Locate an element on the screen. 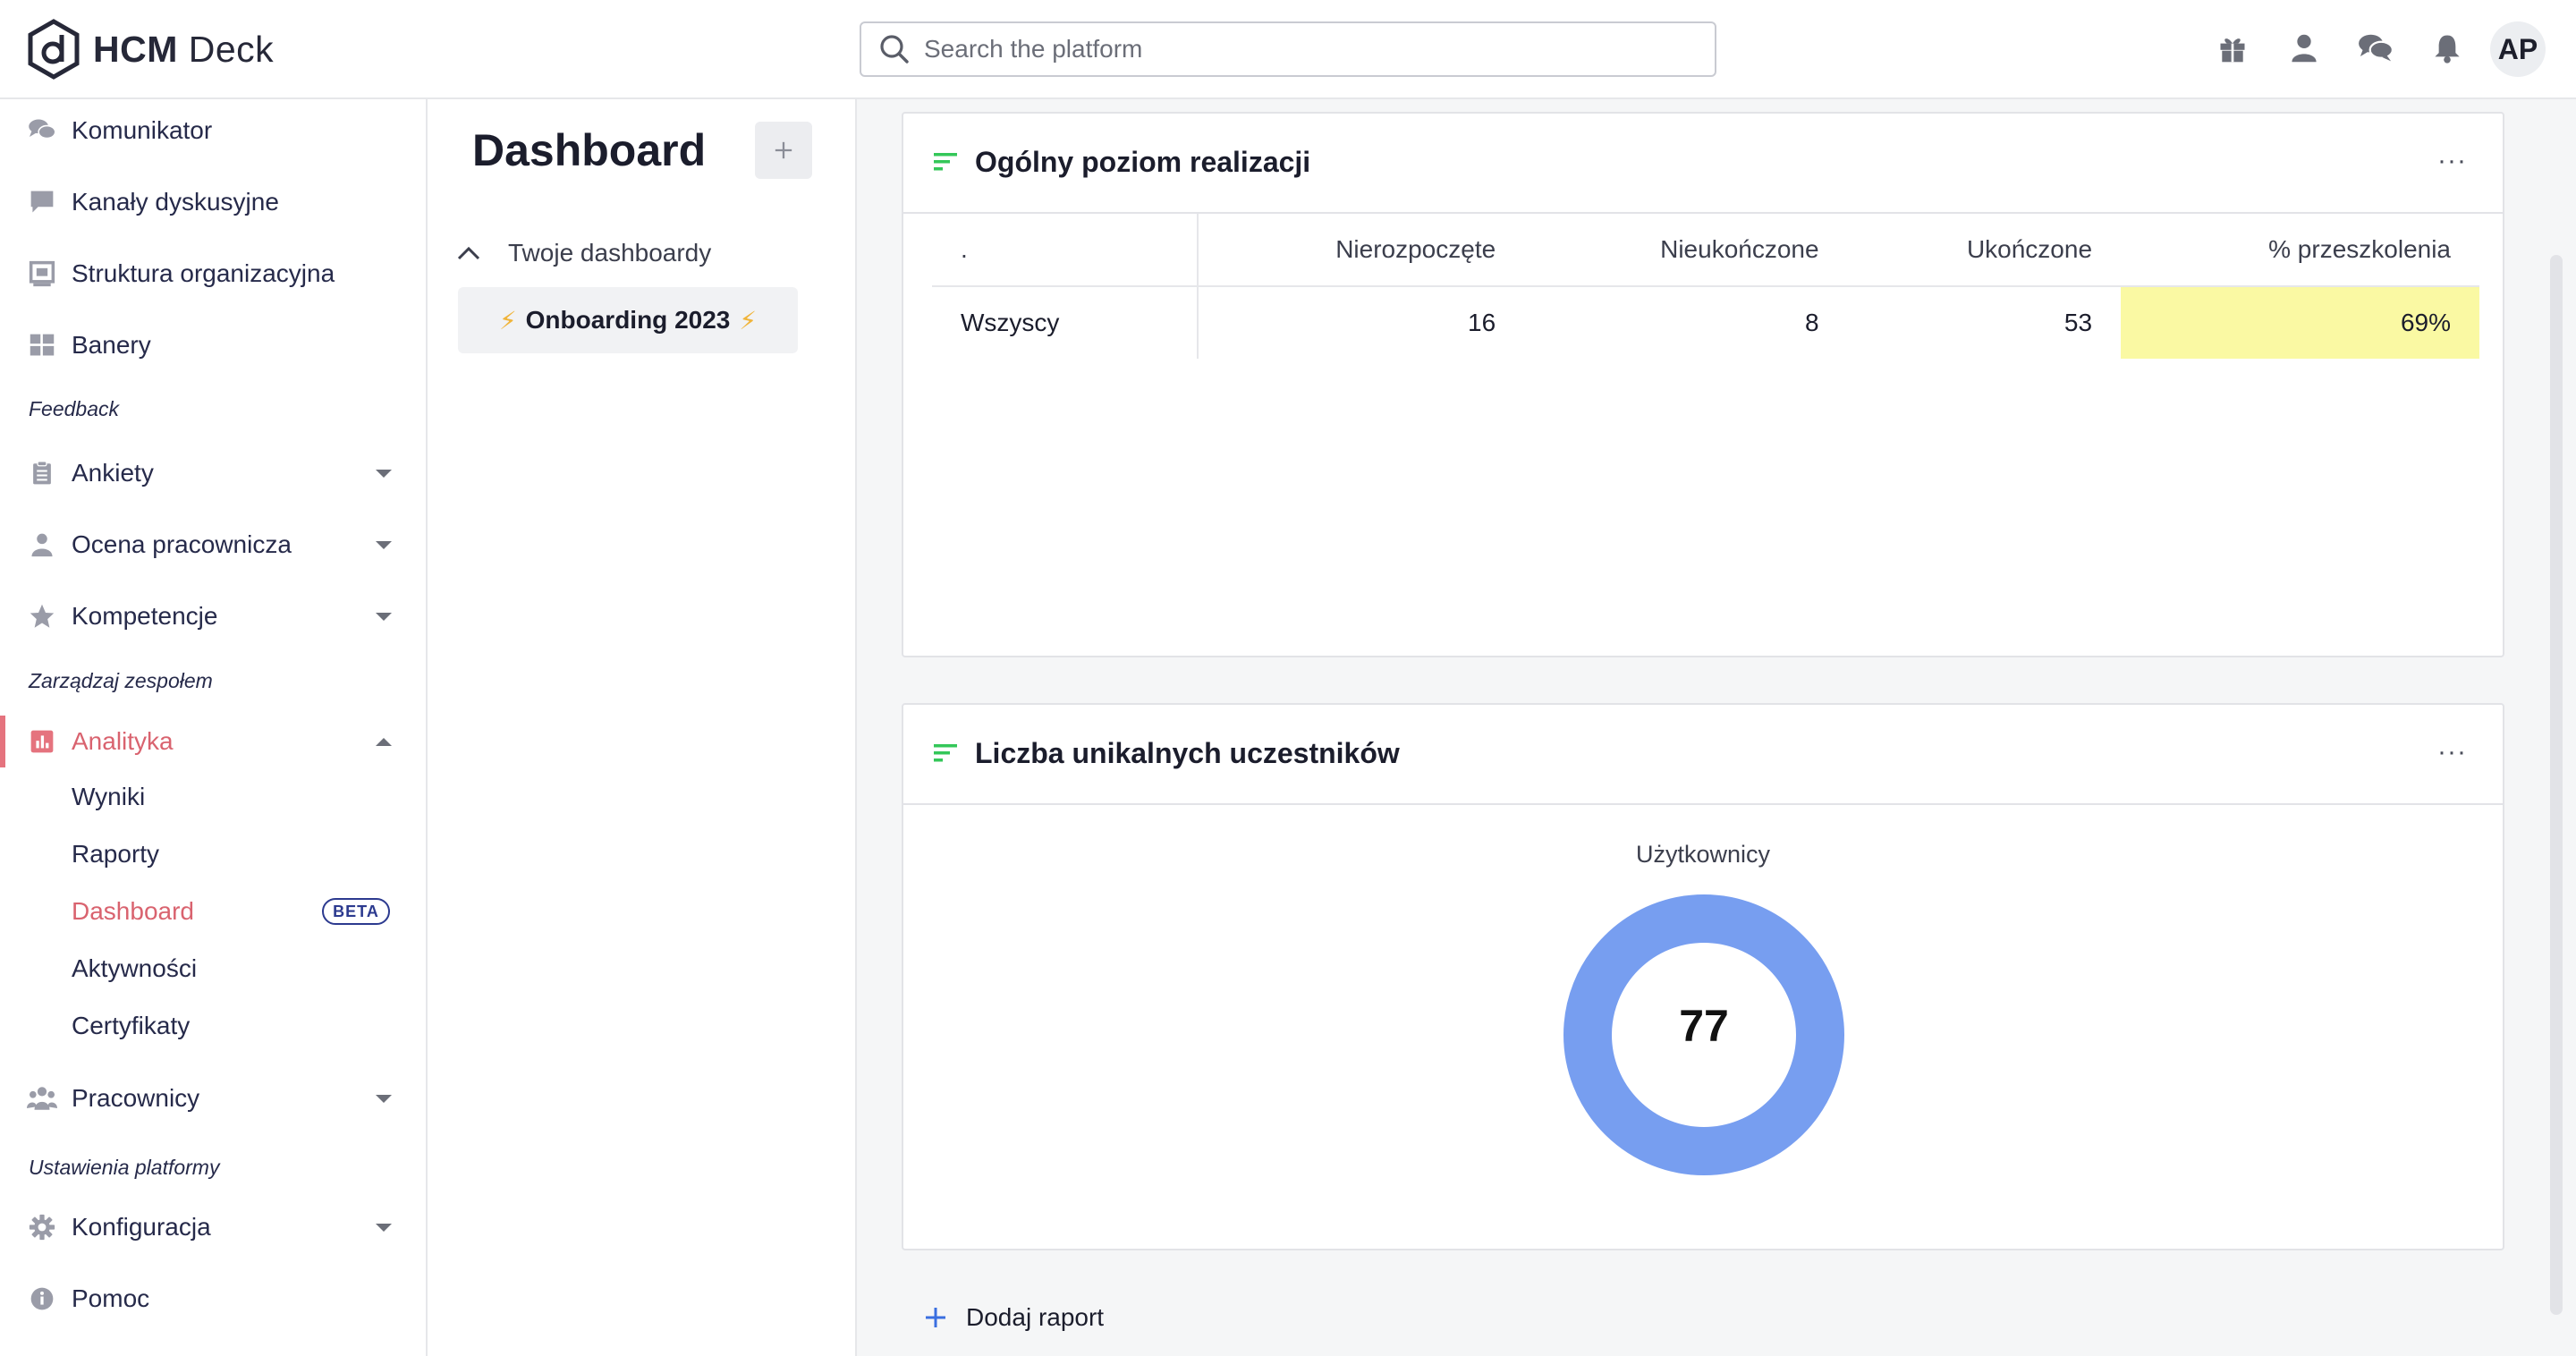 This screenshot has height=1356, width=2576. sidebar-item-label: Banery is located at coordinates (111, 345).